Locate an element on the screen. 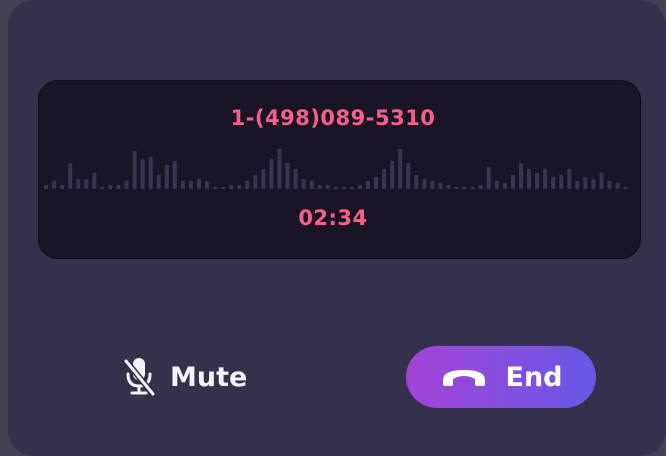 This screenshot has height=456, width=666. microphone-off-icon is located at coordinates (139, 377).